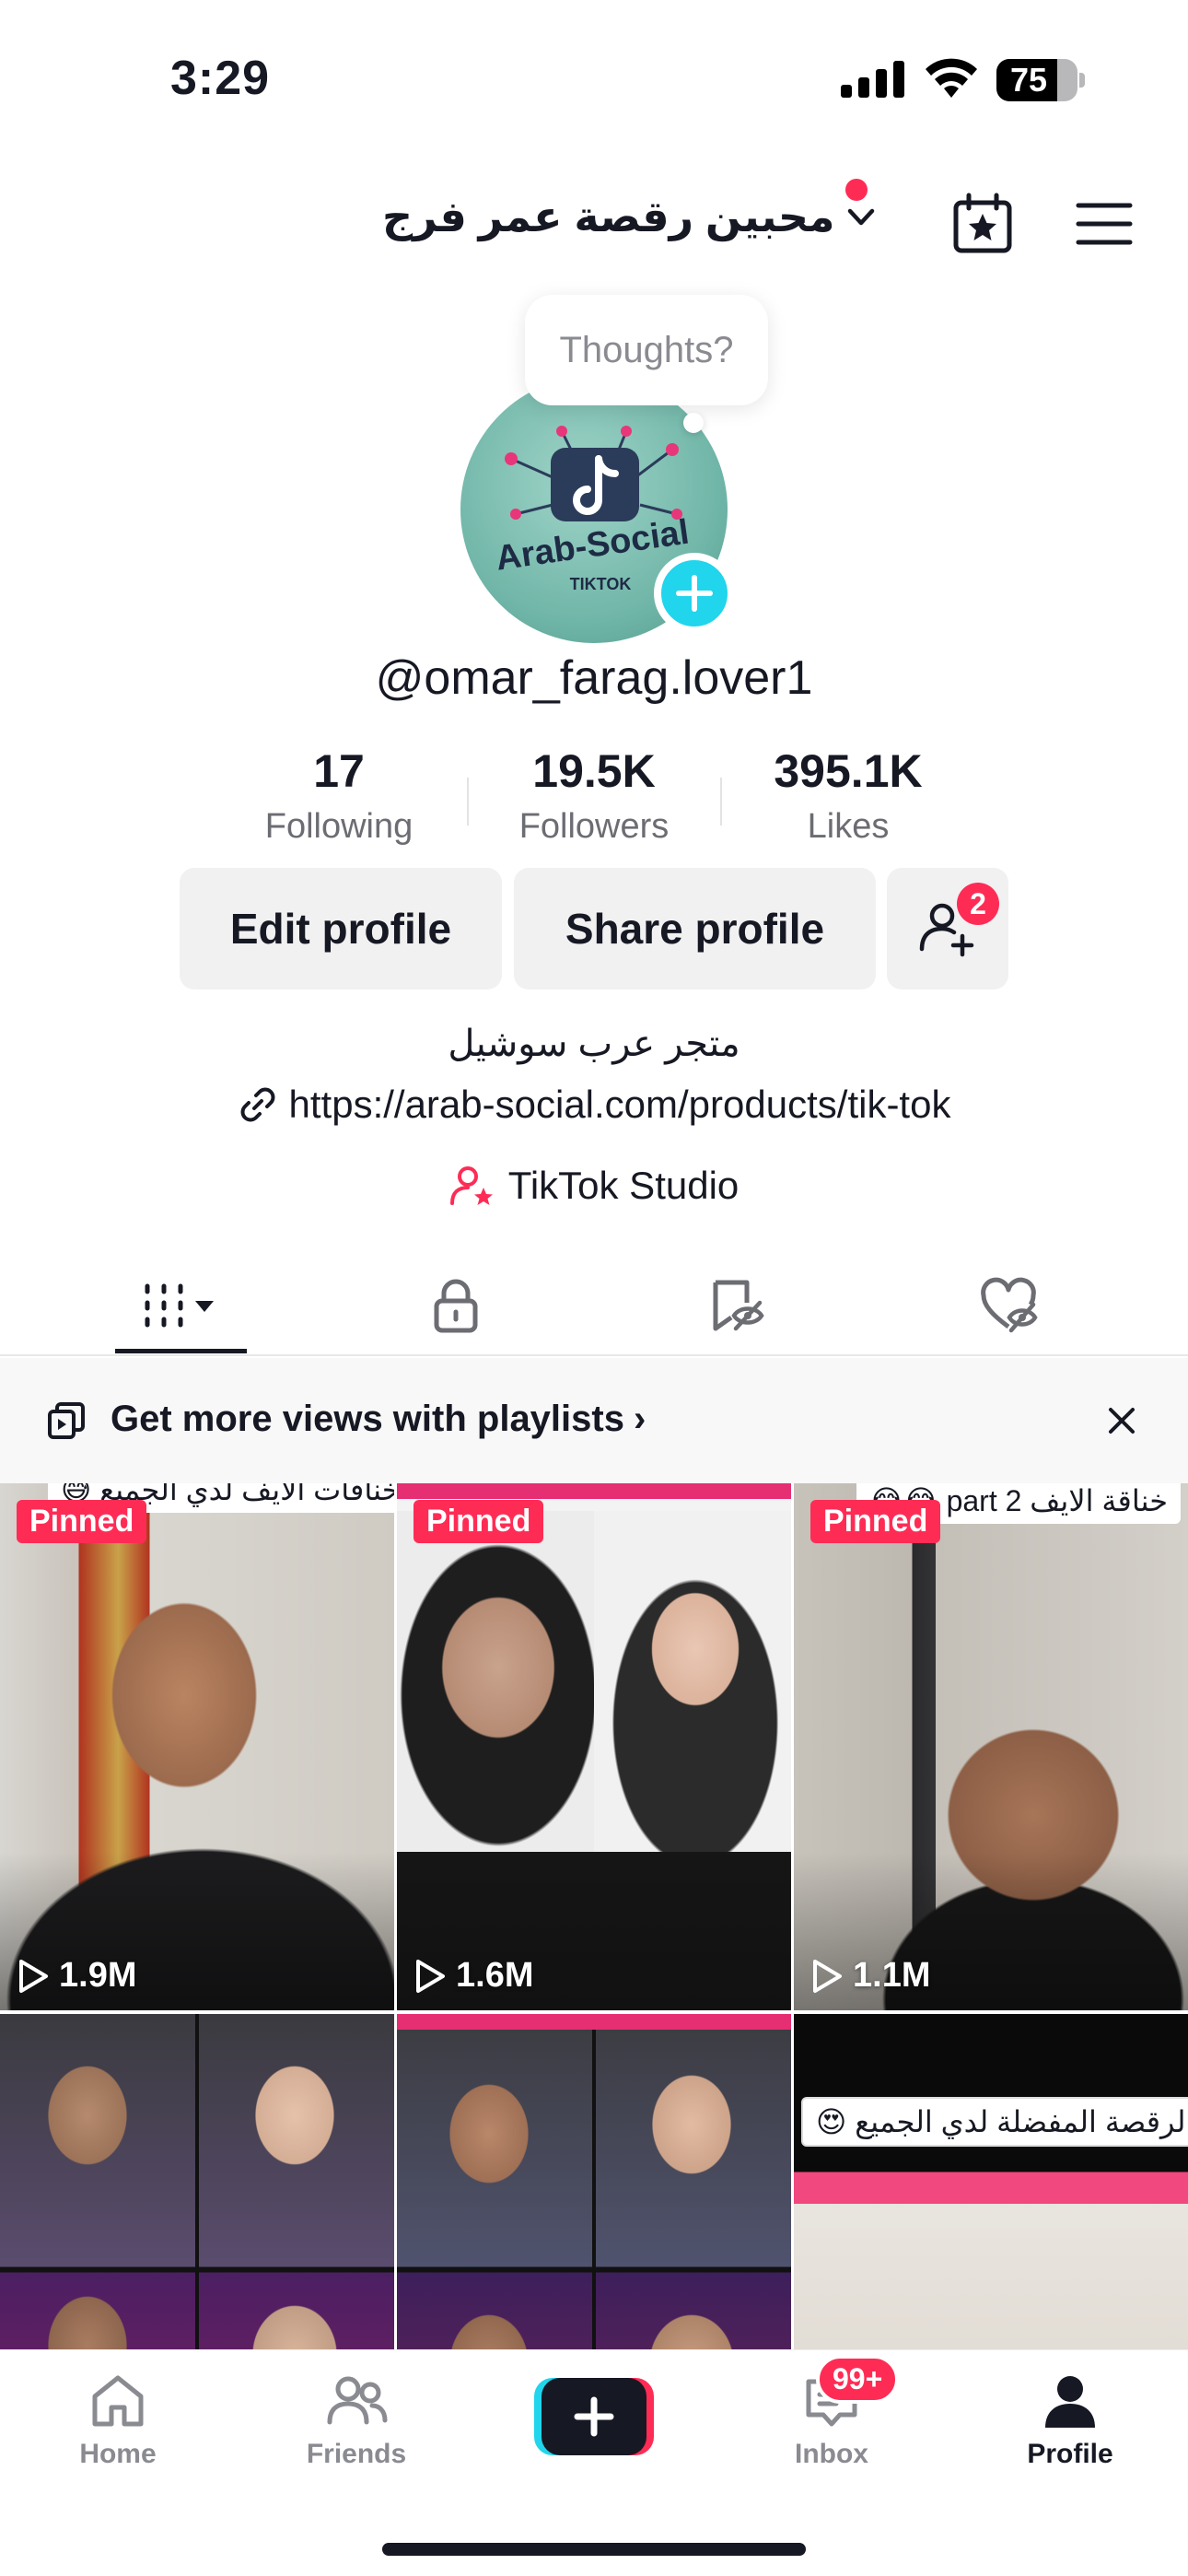 This screenshot has width=1188, height=2576. What do you see at coordinates (872, 79) in the screenshot?
I see `cellular-signal-icon` at bounding box center [872, 79].